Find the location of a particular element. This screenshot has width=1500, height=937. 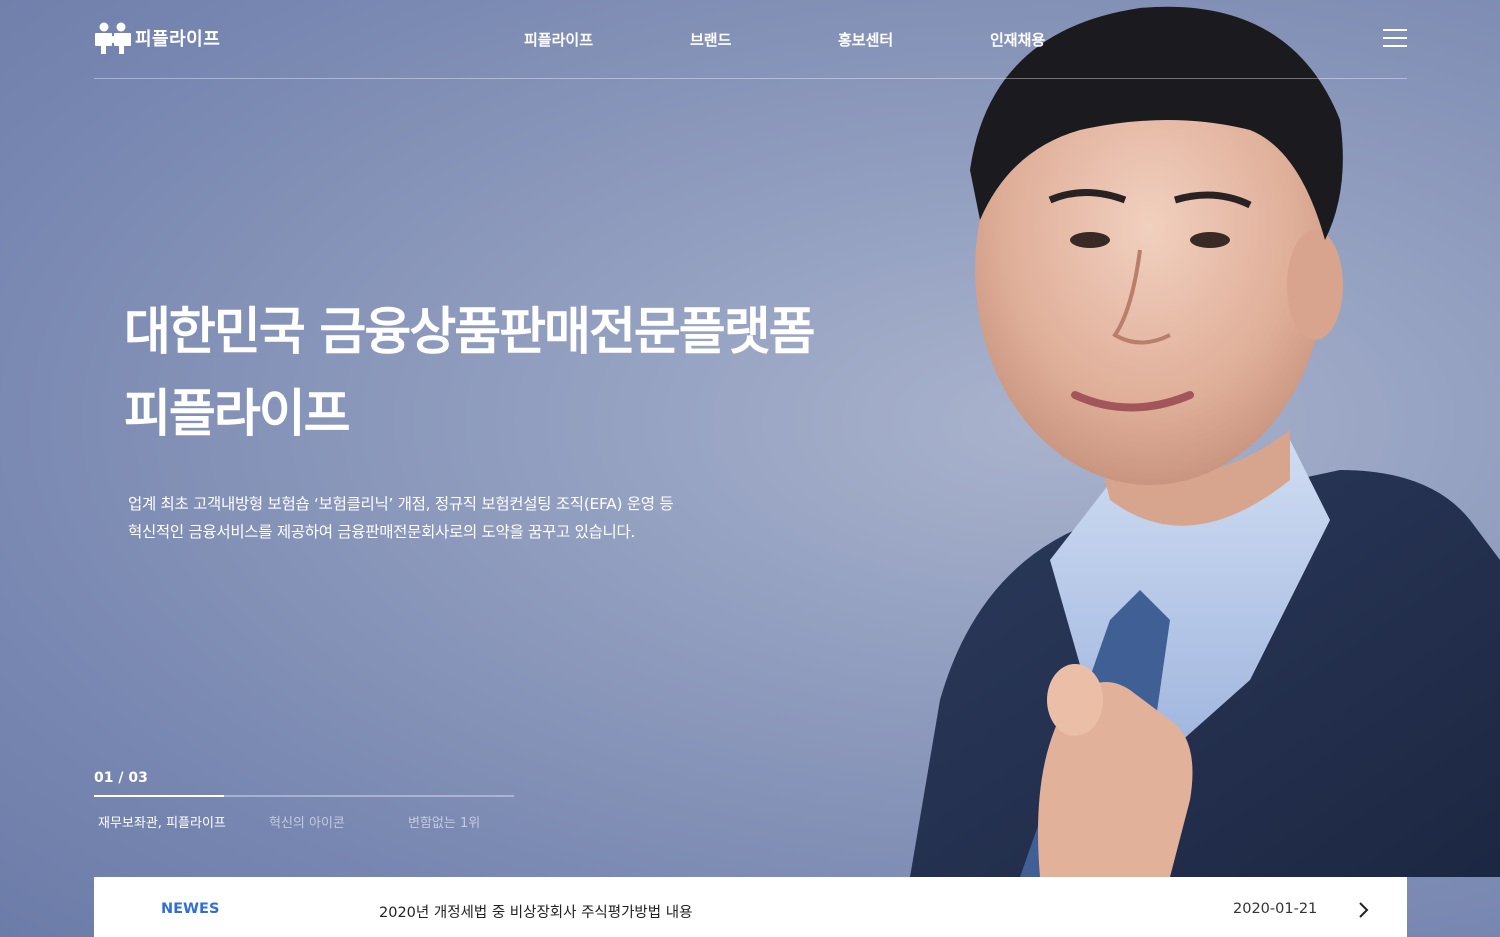

logo: 피플라이프 is located at coordinates (157, 38).